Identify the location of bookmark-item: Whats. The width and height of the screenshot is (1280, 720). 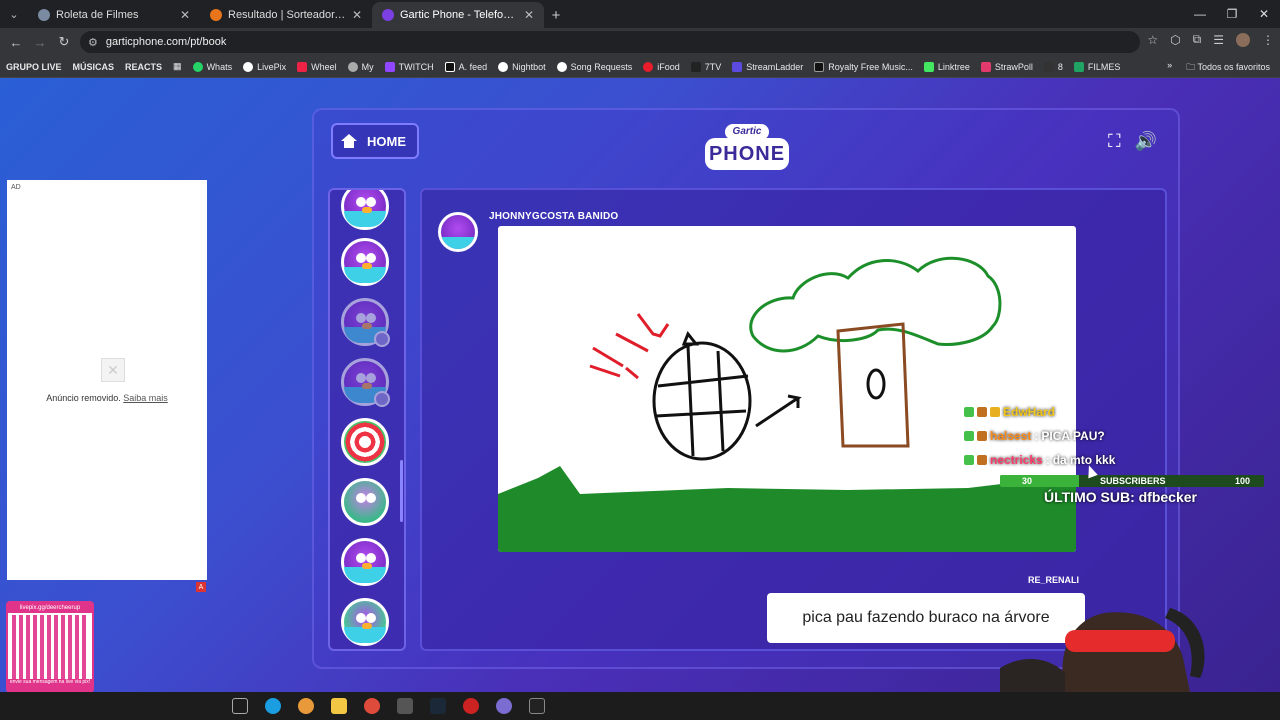
(212, 66).